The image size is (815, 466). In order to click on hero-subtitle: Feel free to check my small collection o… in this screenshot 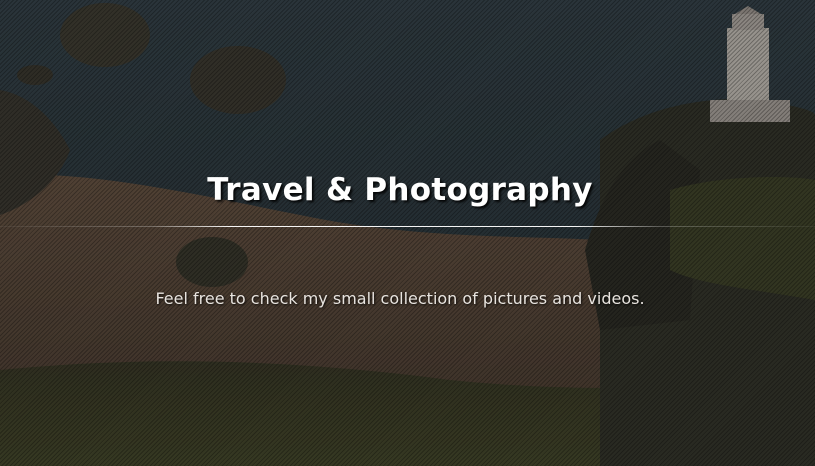, I will do `click(400, 298)`.